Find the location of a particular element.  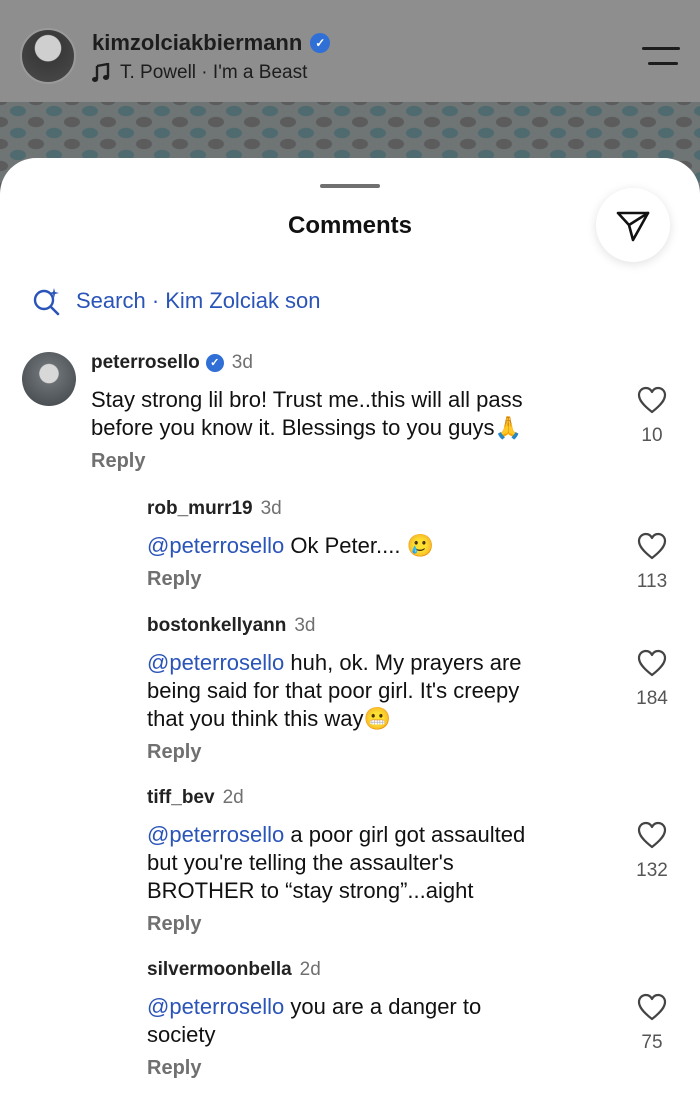

comment-line-text: you are a danger to is located at coordinates (383, 1006).